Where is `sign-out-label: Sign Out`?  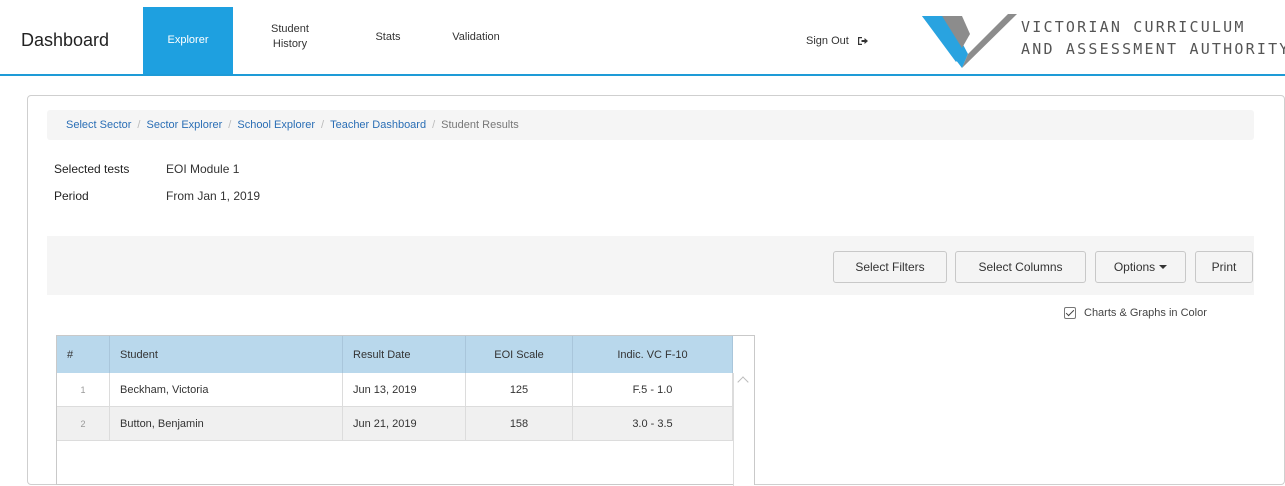
sign-out-label: Sign Out is located at coordinates (827, 41).